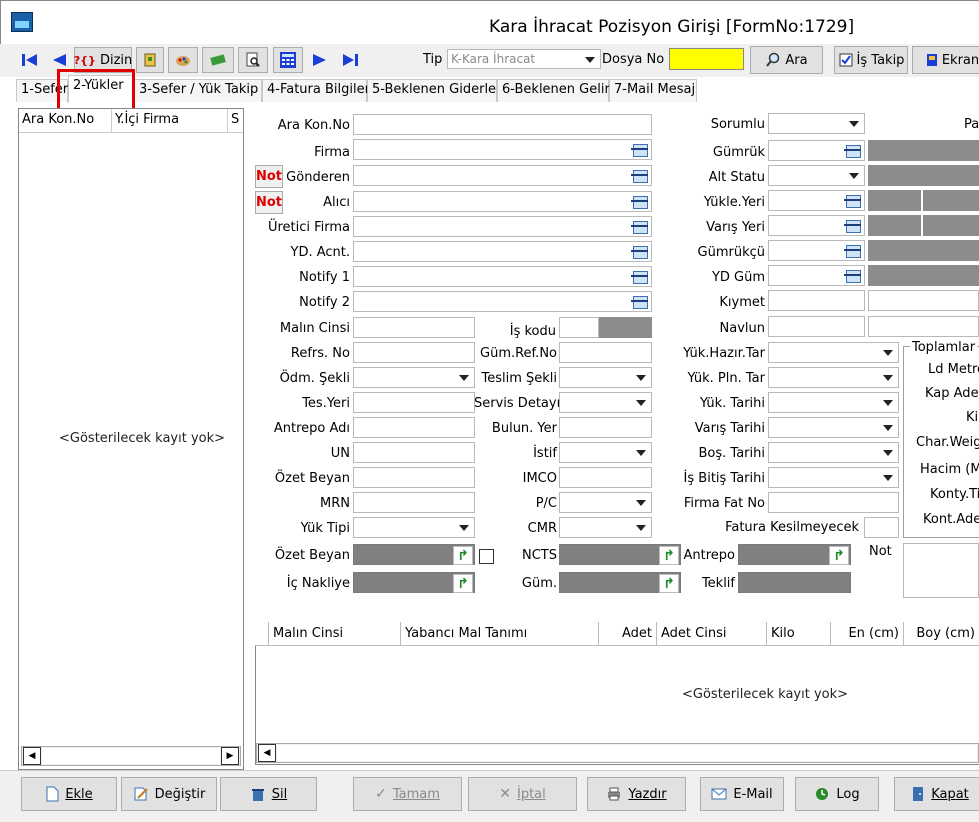  I want to click on ara-kon-no-input, so click(502, 124).